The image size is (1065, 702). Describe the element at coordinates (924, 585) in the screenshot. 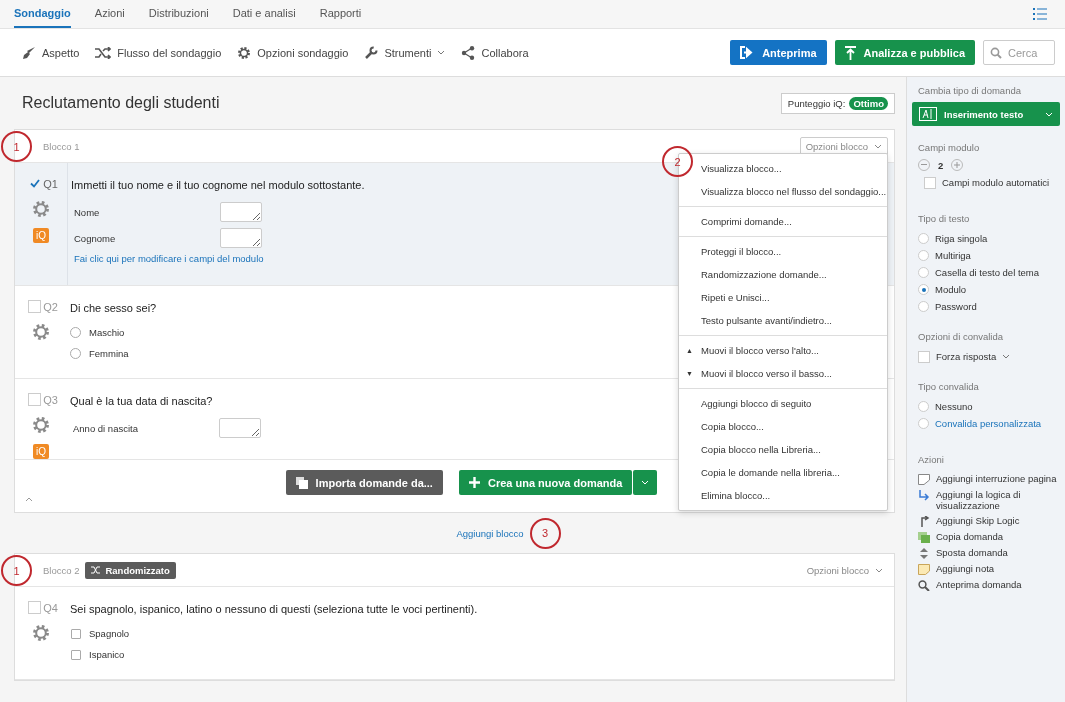

I see `search-icon` at that location.